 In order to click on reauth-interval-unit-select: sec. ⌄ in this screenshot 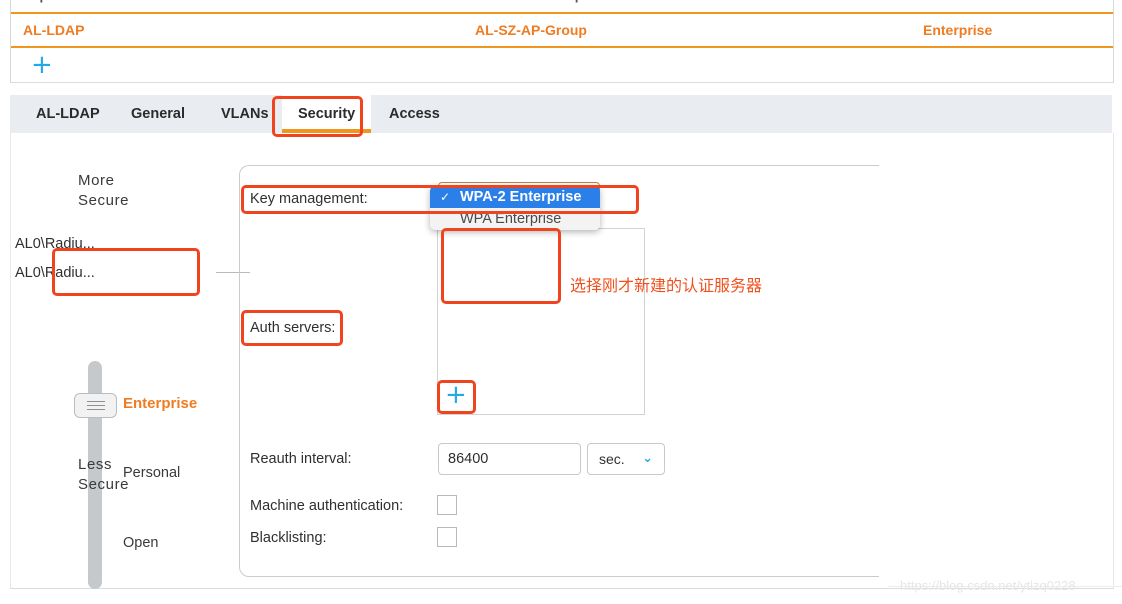, I will do `click(626, 459)`.